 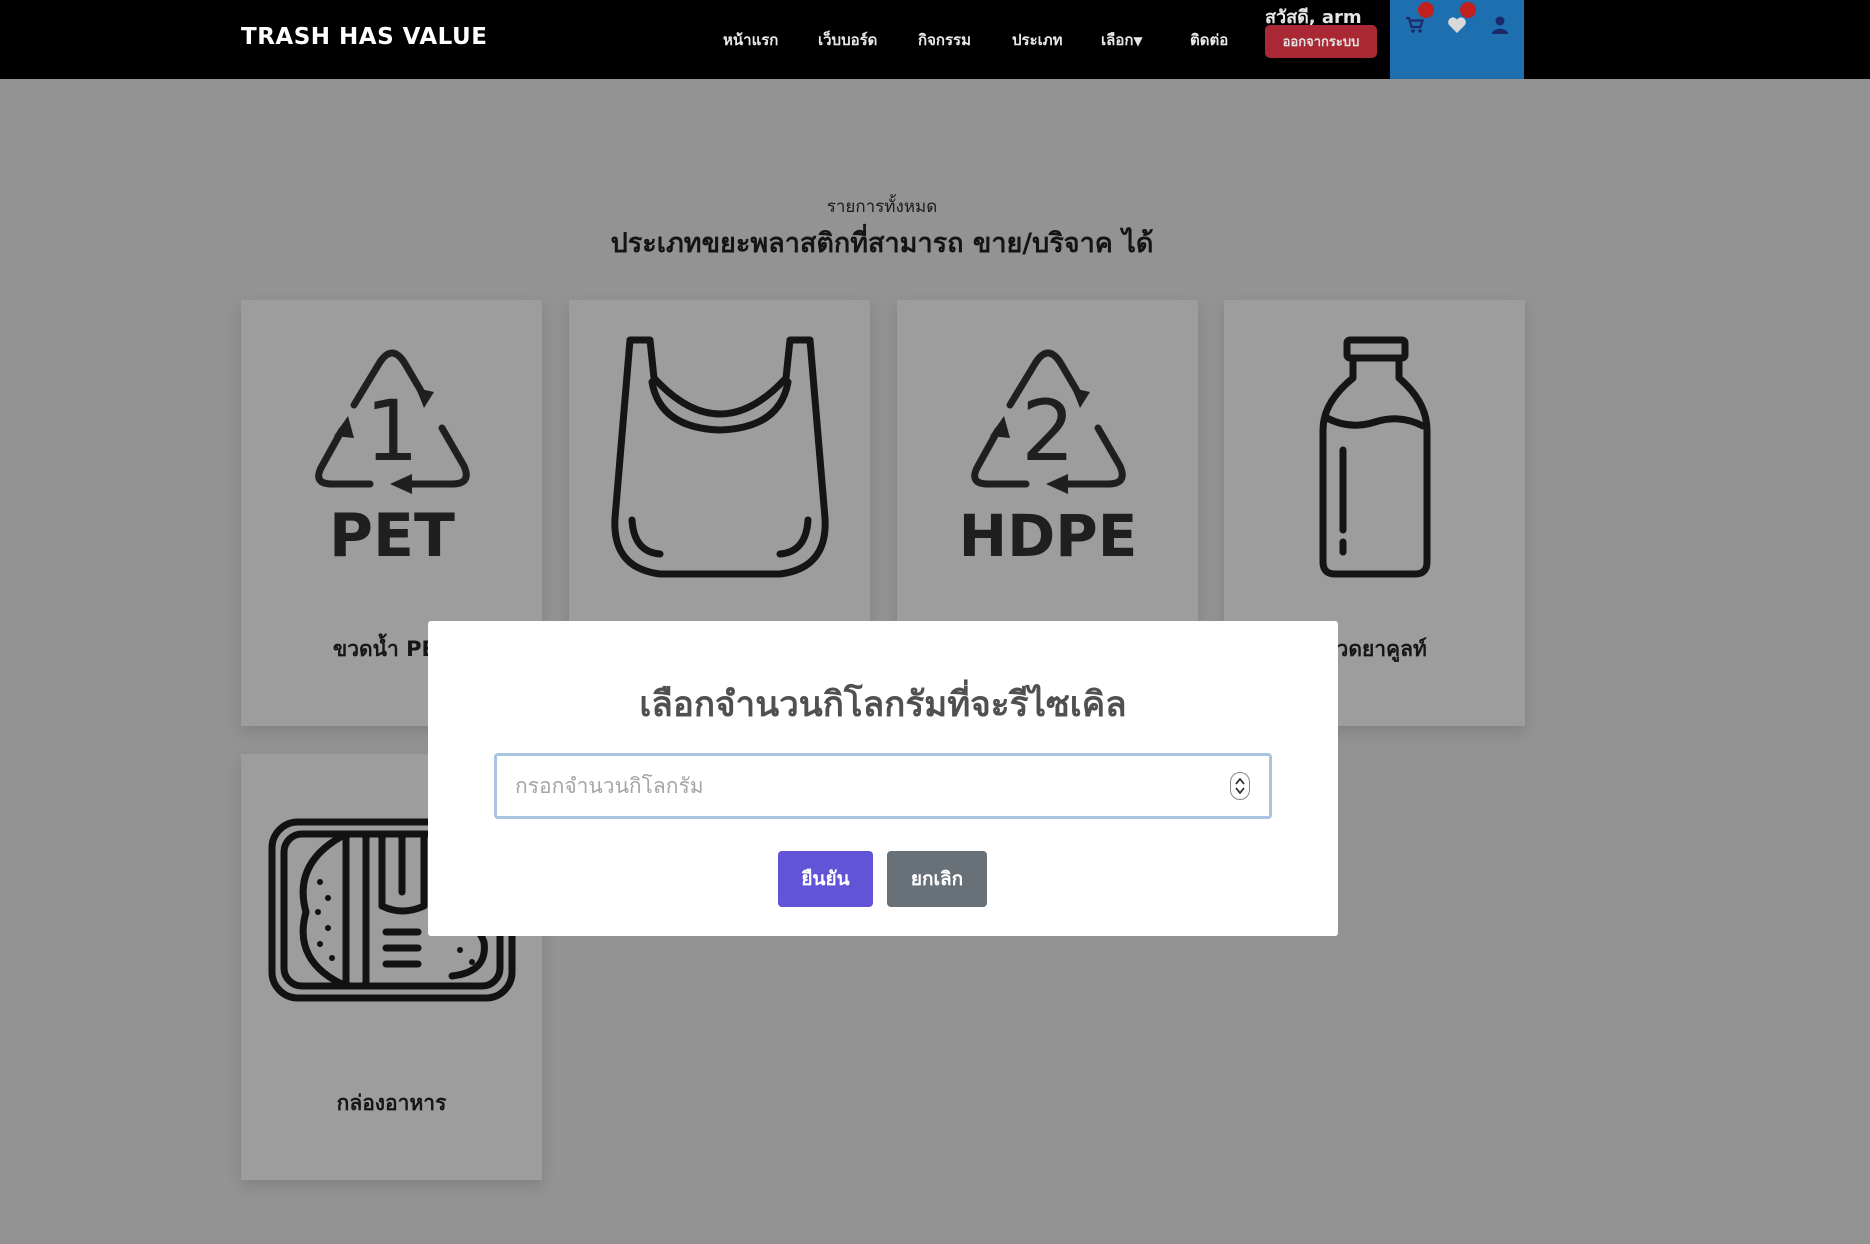 I want to click on confirm-button: ยืนยัน, so click(x=825, y=879).